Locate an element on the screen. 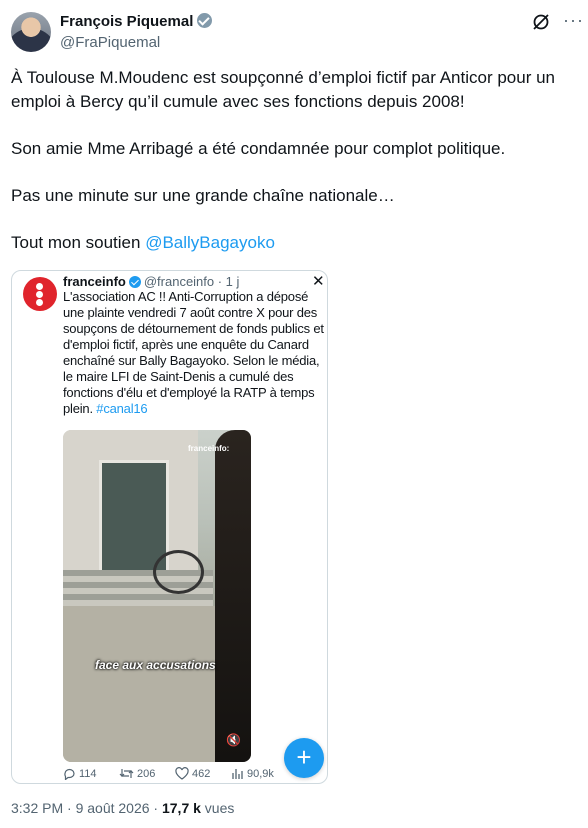 Image resolution: width=588 pixels, height=828 pixels. repost-icon is located at coordinates (126, 773).